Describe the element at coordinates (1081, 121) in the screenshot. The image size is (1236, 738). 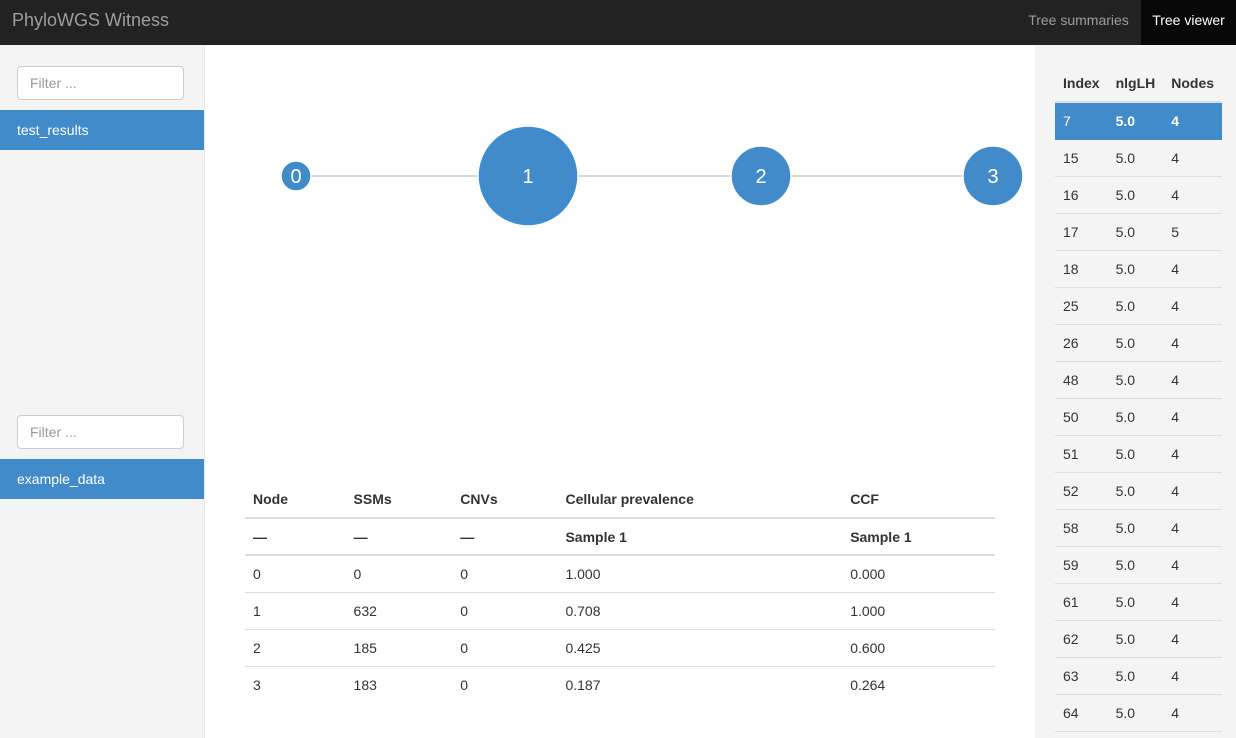
I see `tree-list-cell: 7` at that location.